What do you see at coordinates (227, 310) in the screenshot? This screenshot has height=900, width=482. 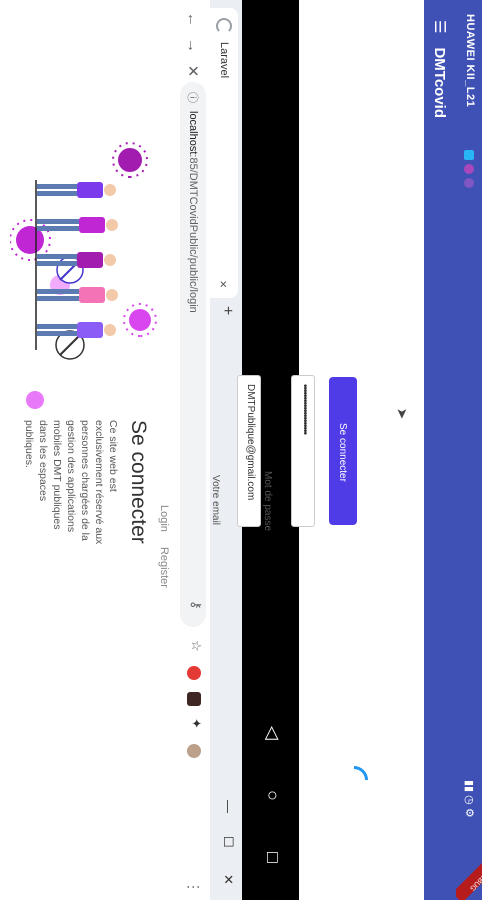 I see `new-tab-button: +` at bounding box center [227, 310].